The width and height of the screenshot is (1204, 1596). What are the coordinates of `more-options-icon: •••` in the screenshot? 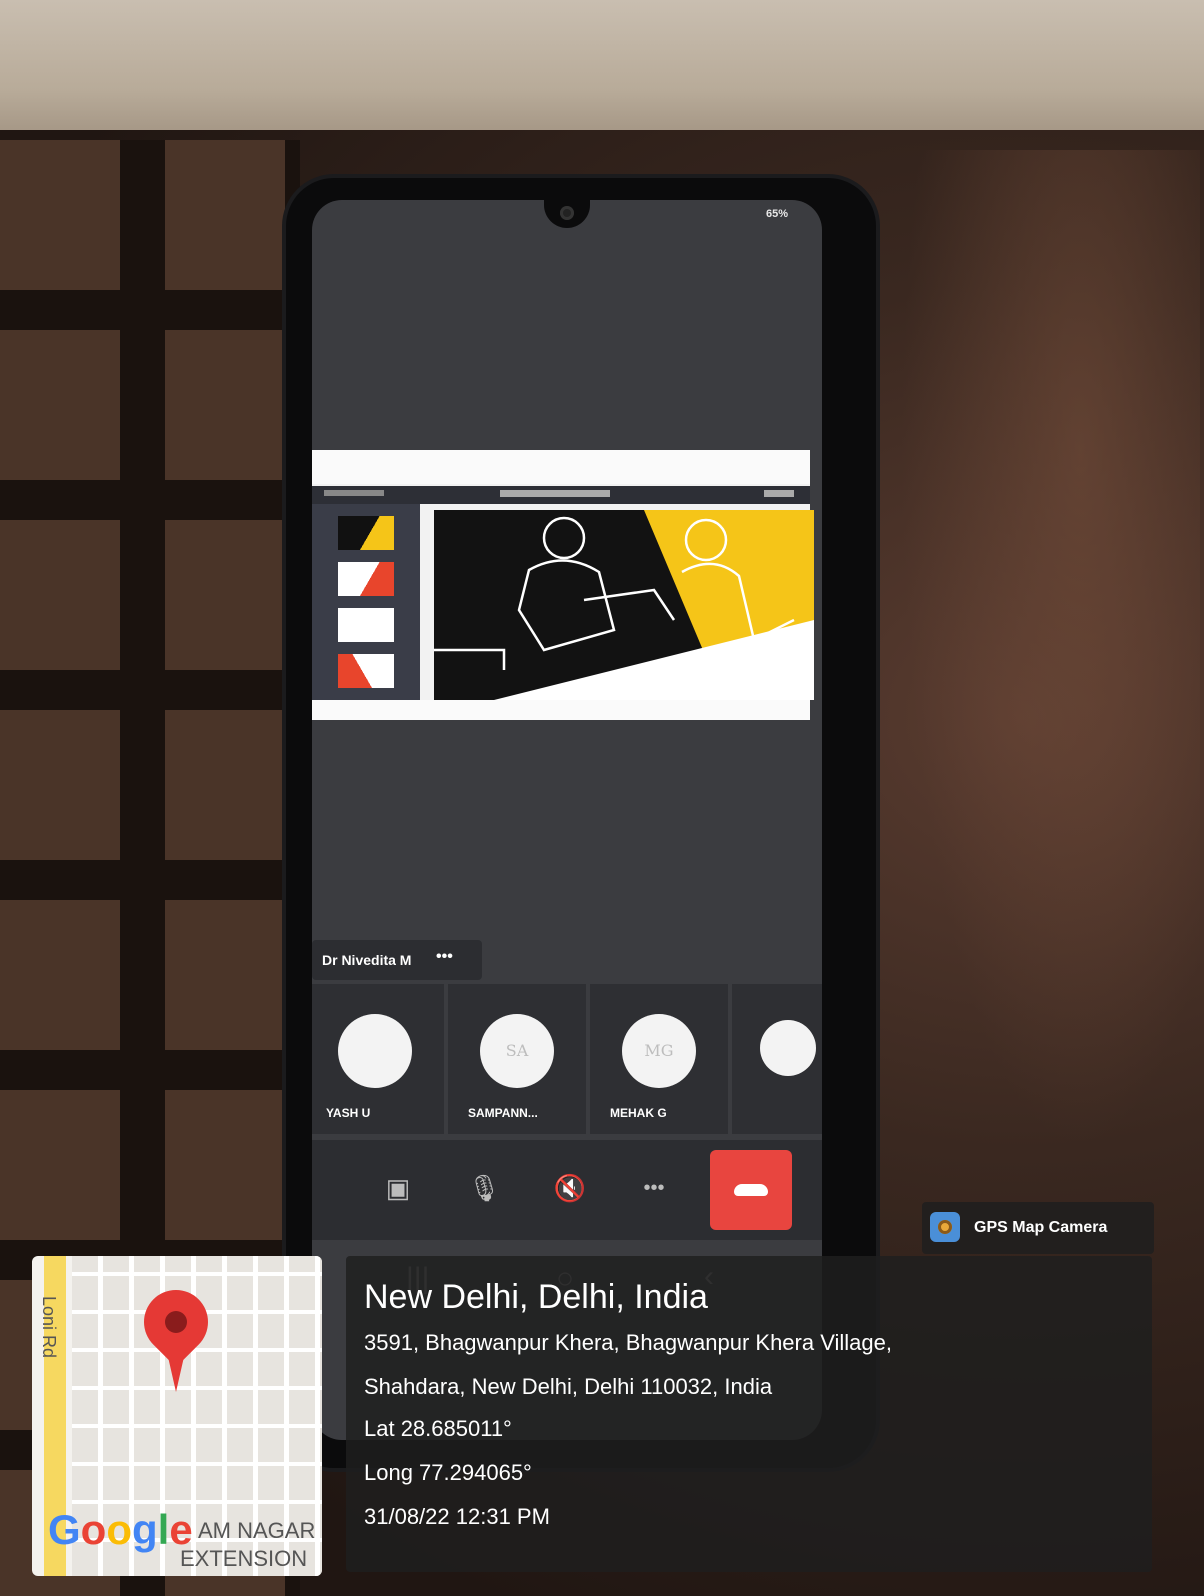 It's located at (654, 1188).